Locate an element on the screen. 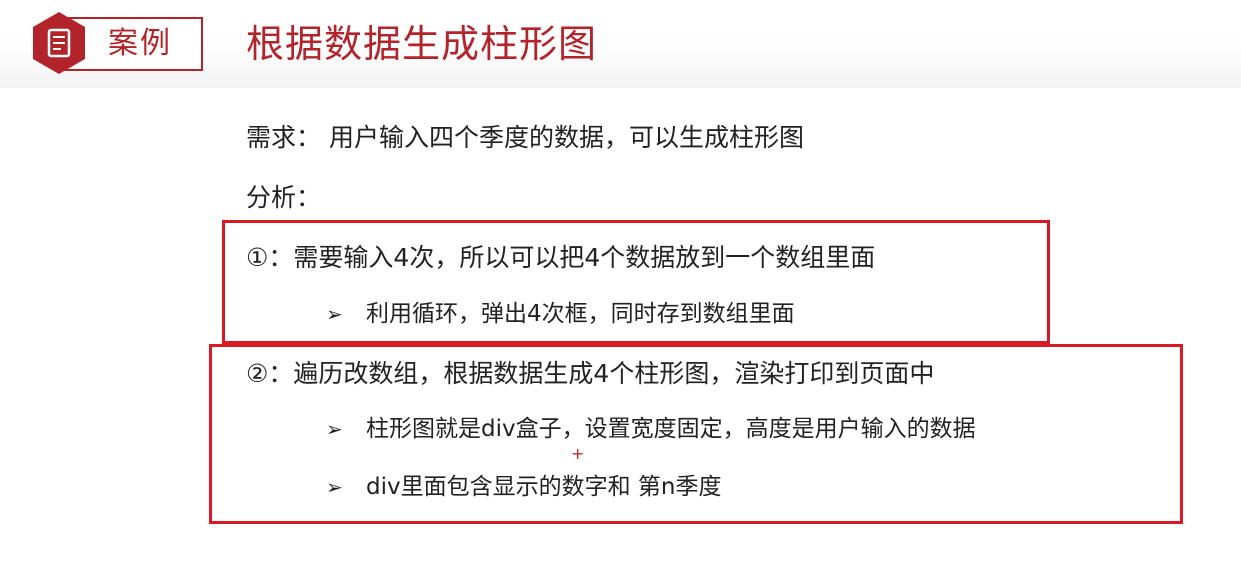 This screenshot has width=1241, height=562. crosshair-cursor-icon: + is located at coordinates (578, 453).